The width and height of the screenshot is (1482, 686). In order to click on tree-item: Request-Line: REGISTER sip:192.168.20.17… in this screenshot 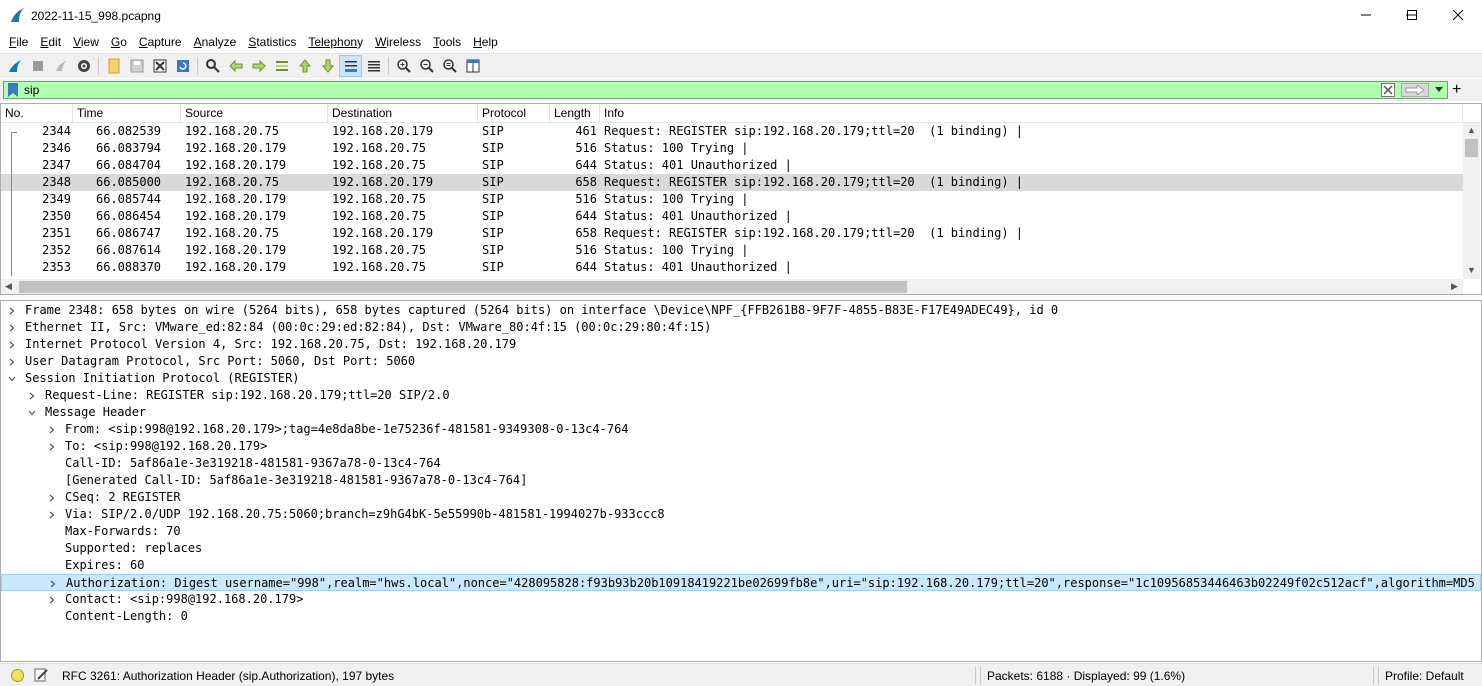, I will do `click(741, 395)`.